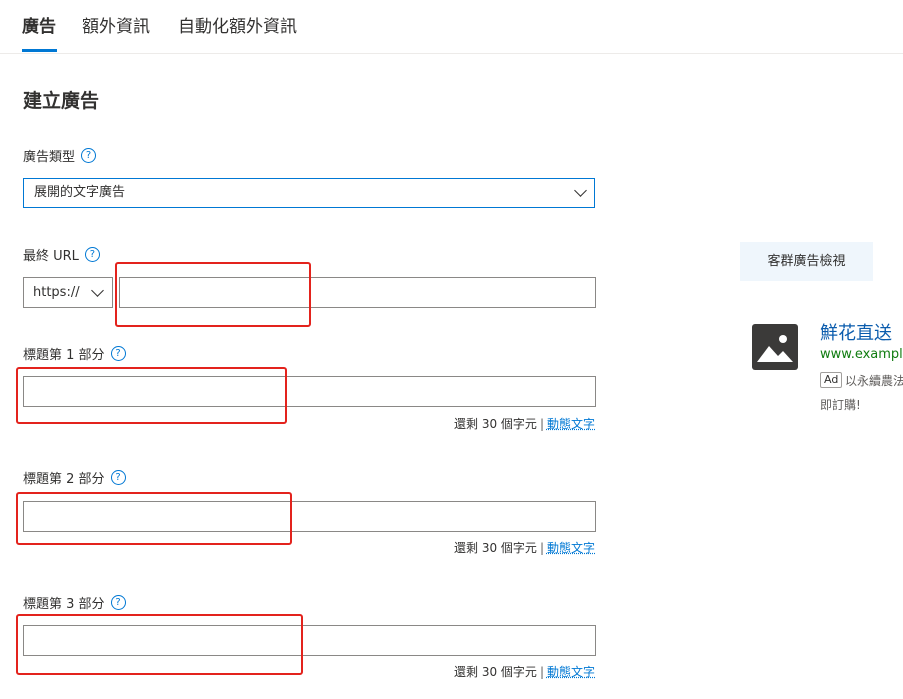  What do you see at coordinates (856, 333) in the screenshot?
I see `ad-preview-title: 鮮花直送` at bounding box center [856, 333].